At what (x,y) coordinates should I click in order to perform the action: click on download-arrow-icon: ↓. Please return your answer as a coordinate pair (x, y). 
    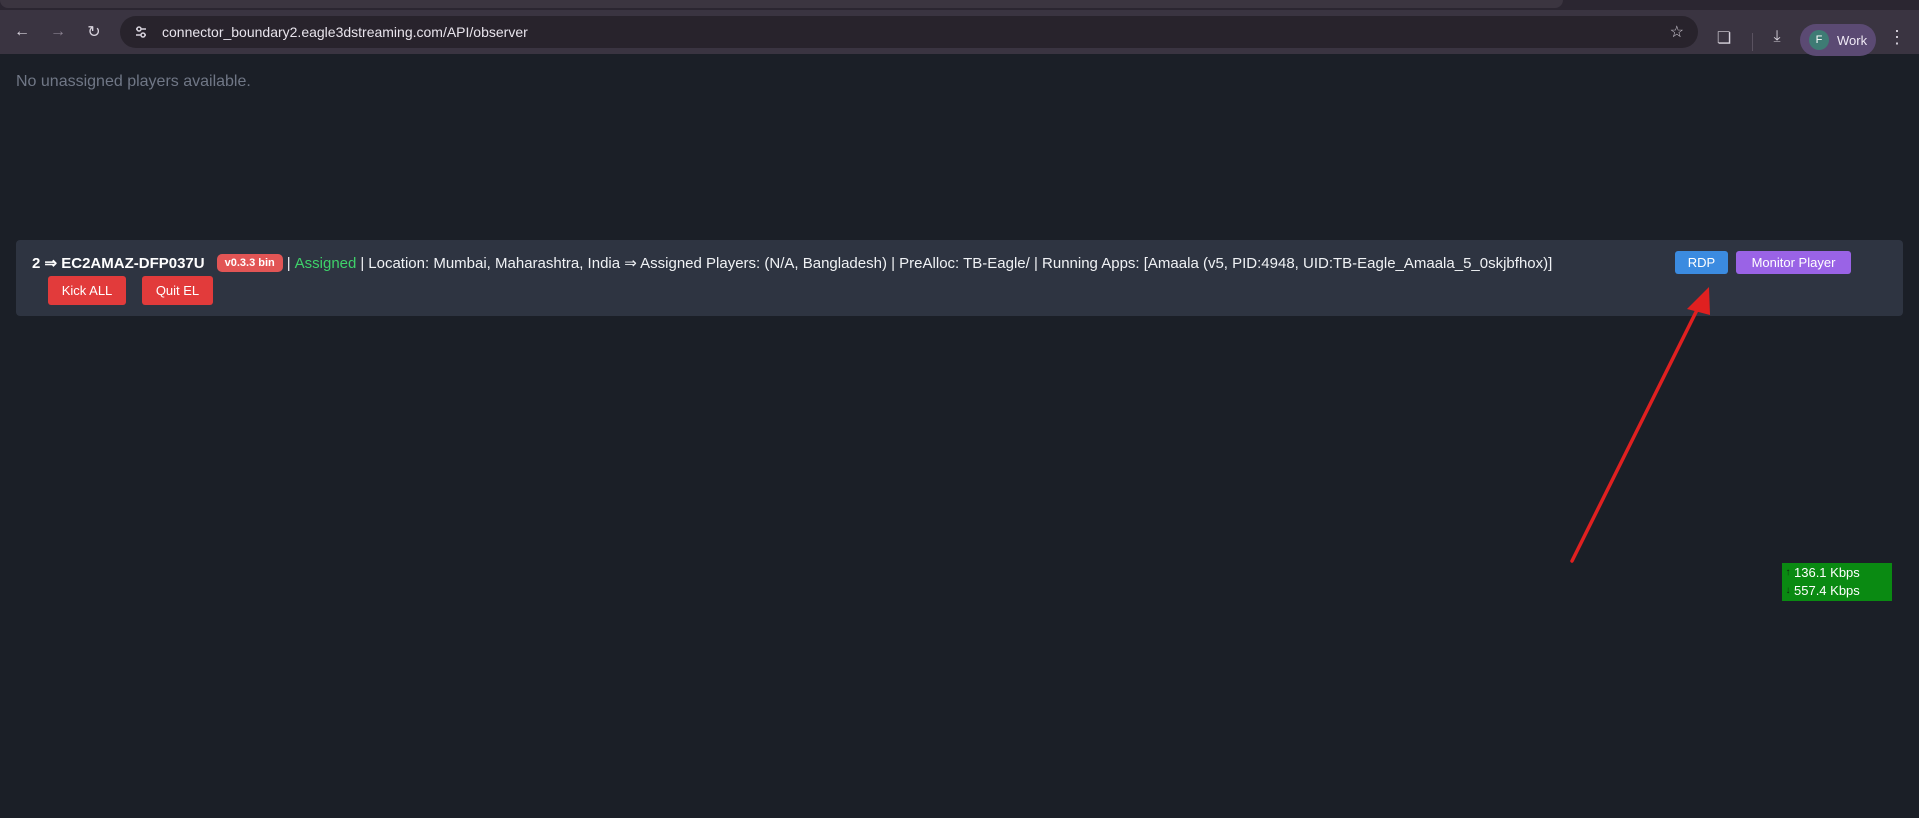
    Looking at the image, I should click on (1788, 590).